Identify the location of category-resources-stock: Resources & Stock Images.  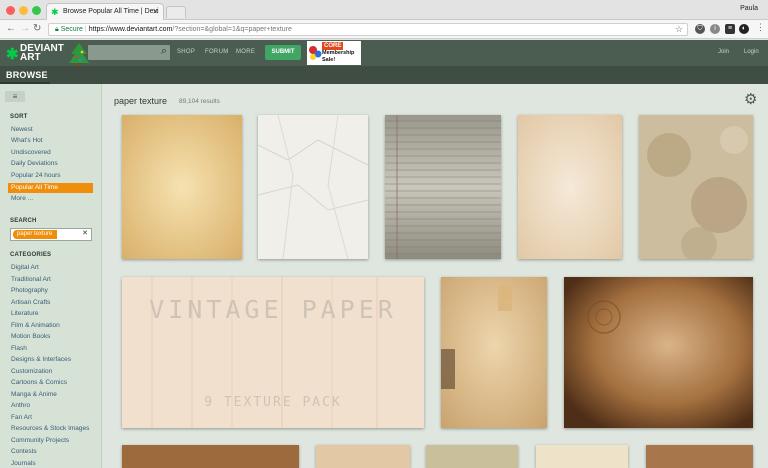
(50, 429).